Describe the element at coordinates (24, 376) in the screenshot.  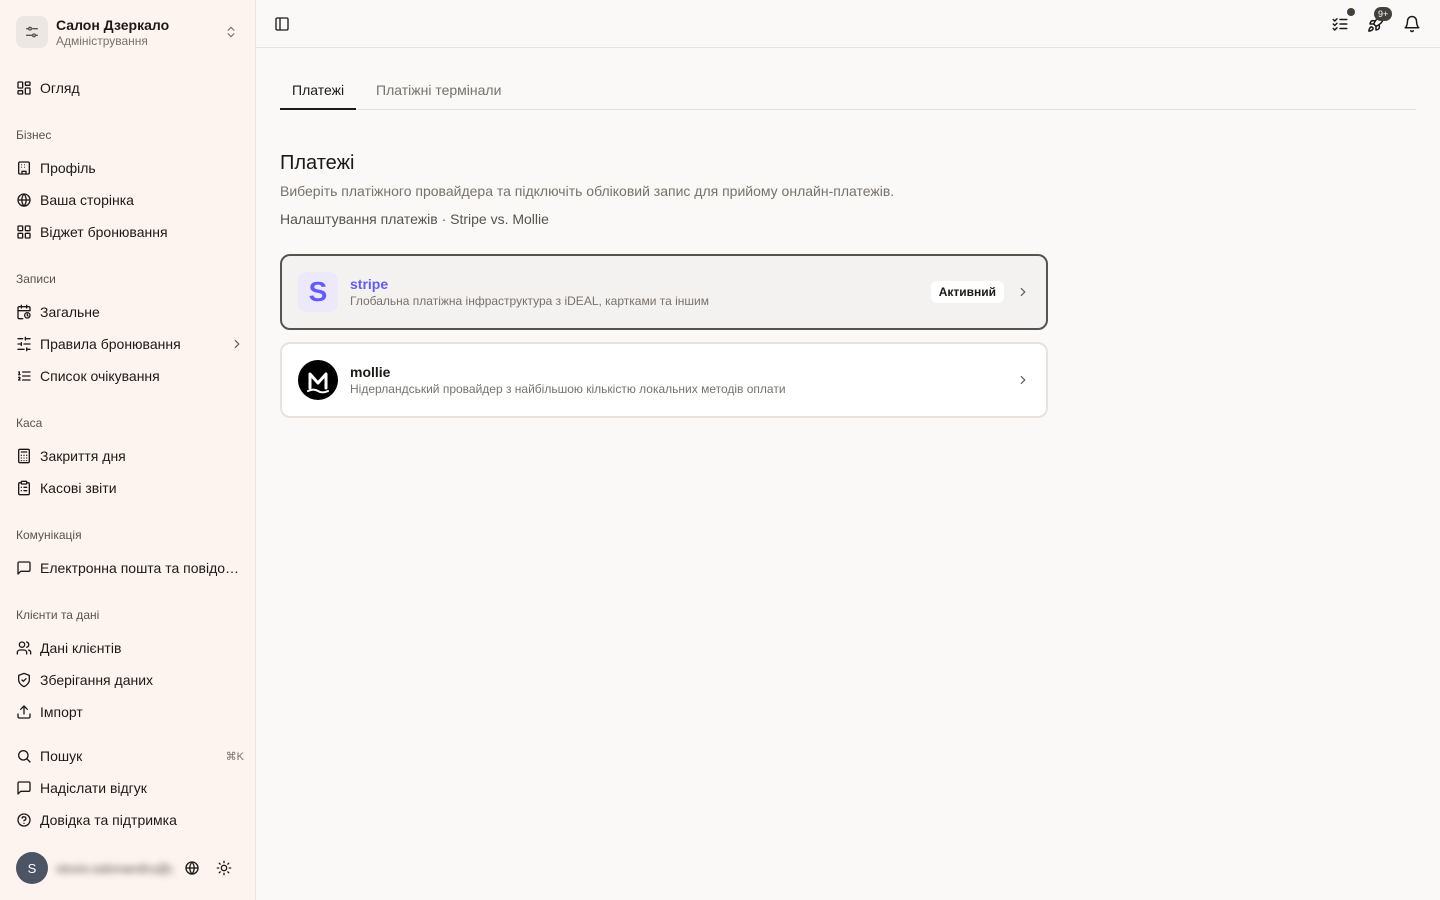
I see `list-ordered-icon` at that location.